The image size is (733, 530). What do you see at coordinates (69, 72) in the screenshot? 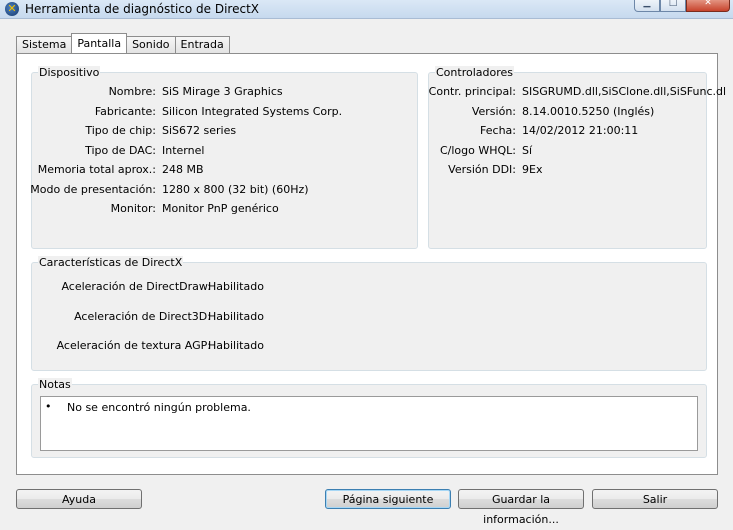
I see `device-legend: Dispositivo` at bounding box center [69, 72].